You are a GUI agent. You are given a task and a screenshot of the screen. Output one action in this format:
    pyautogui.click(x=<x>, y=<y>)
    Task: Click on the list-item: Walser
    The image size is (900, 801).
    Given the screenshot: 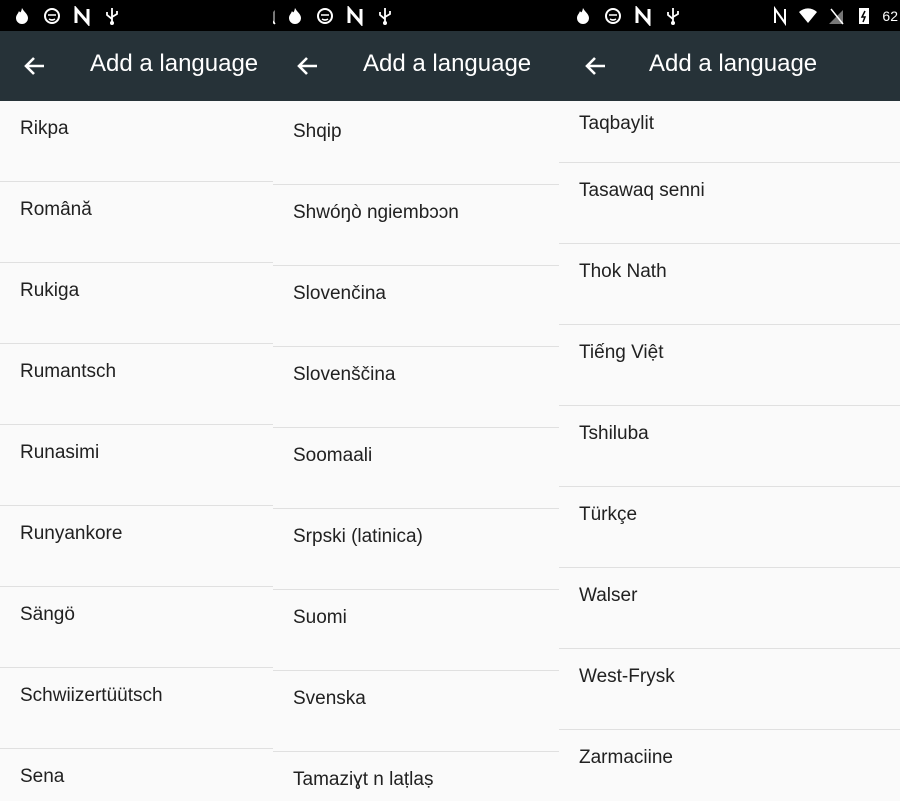 What is the action you would take?
    pyautogui.click(x=729, y=608)
    